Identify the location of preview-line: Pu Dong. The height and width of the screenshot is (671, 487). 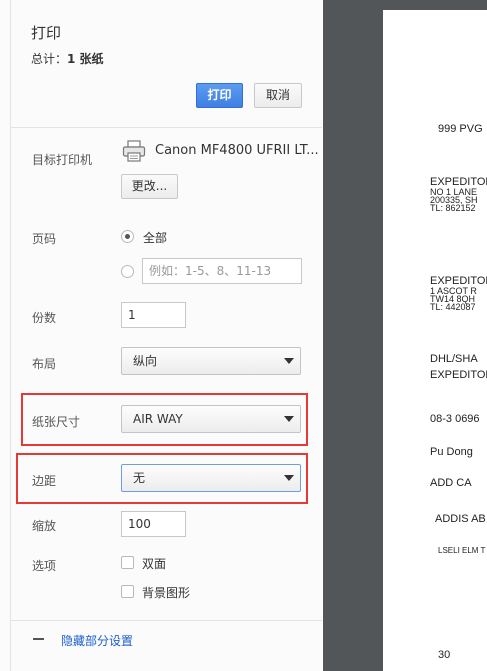
(451, 452).